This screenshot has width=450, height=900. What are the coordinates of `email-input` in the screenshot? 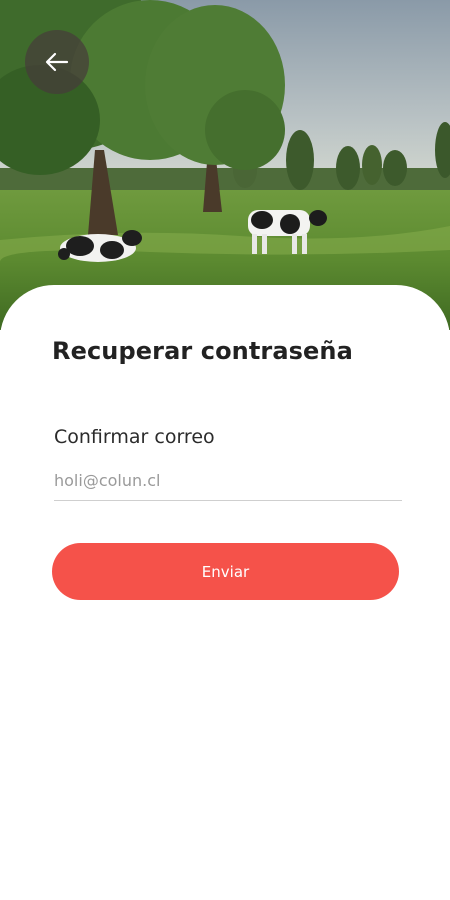 It's located at (228, 483).